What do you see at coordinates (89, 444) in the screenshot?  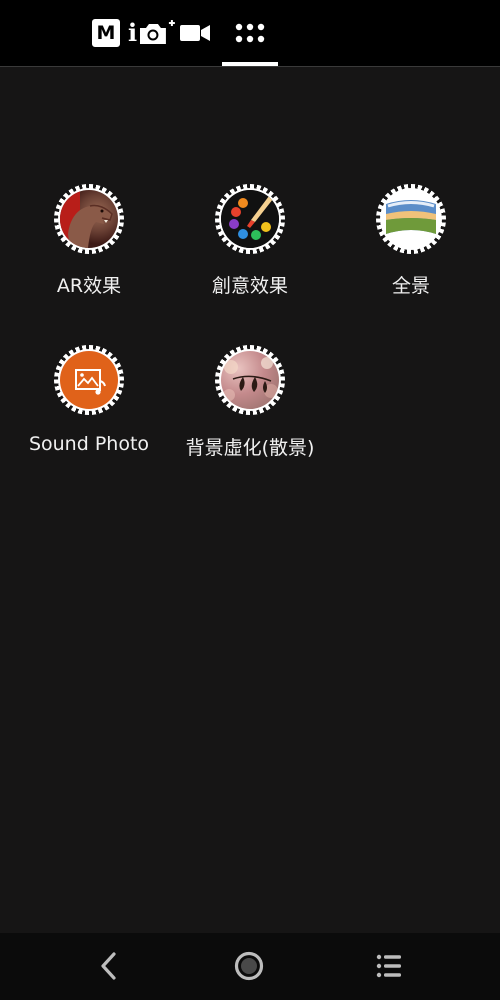 I see `sound-photo-label: Sound Photo` at bounding box center [89, 444].